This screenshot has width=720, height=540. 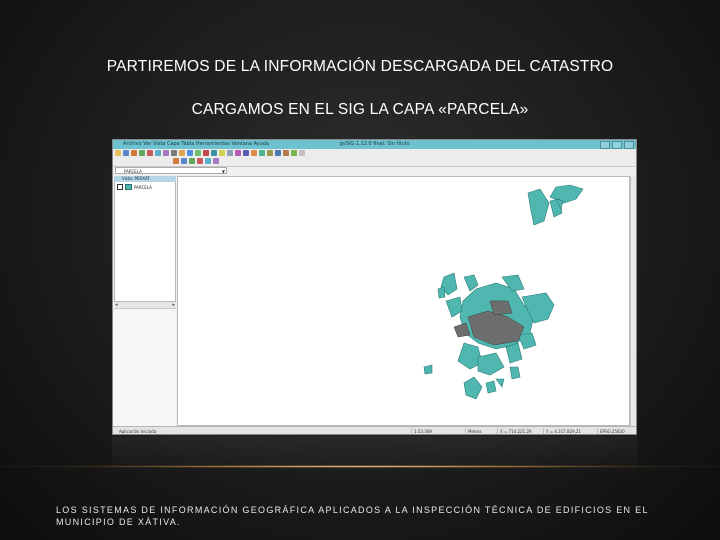 What do you see at coordinates (192, 161) in the screenshot?
I see `draw-polygon-icon` at bounding box center [192, 161].